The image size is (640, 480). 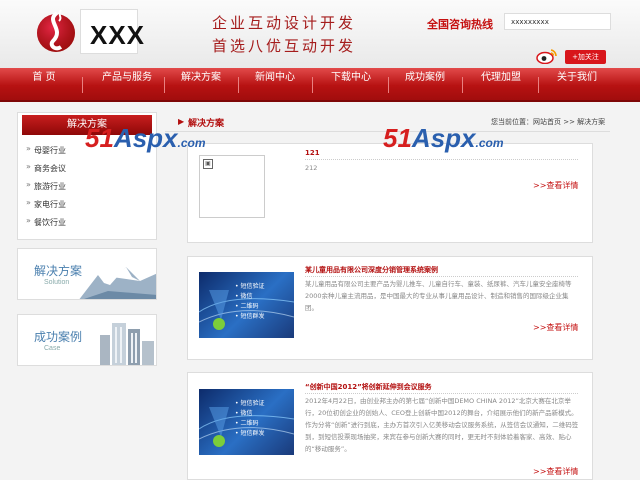 I want to click on slogan-line2: 首选八优互动开发, so click(x=284, y=46).